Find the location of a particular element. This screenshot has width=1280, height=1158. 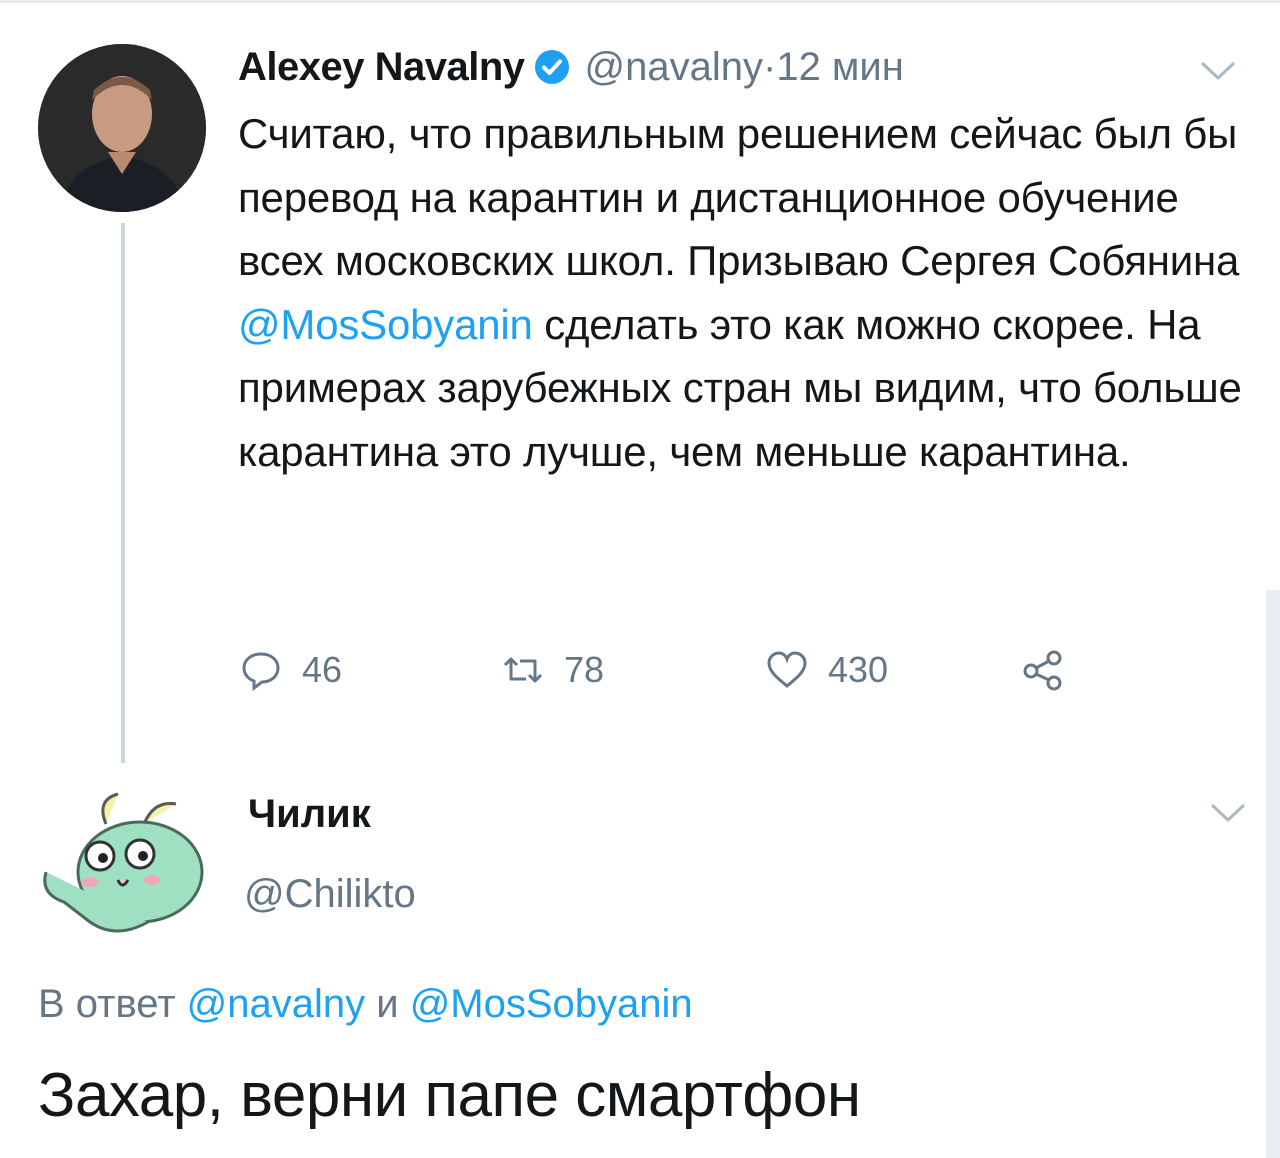

retweet-count: 78 is located at coordinates (584, 669).